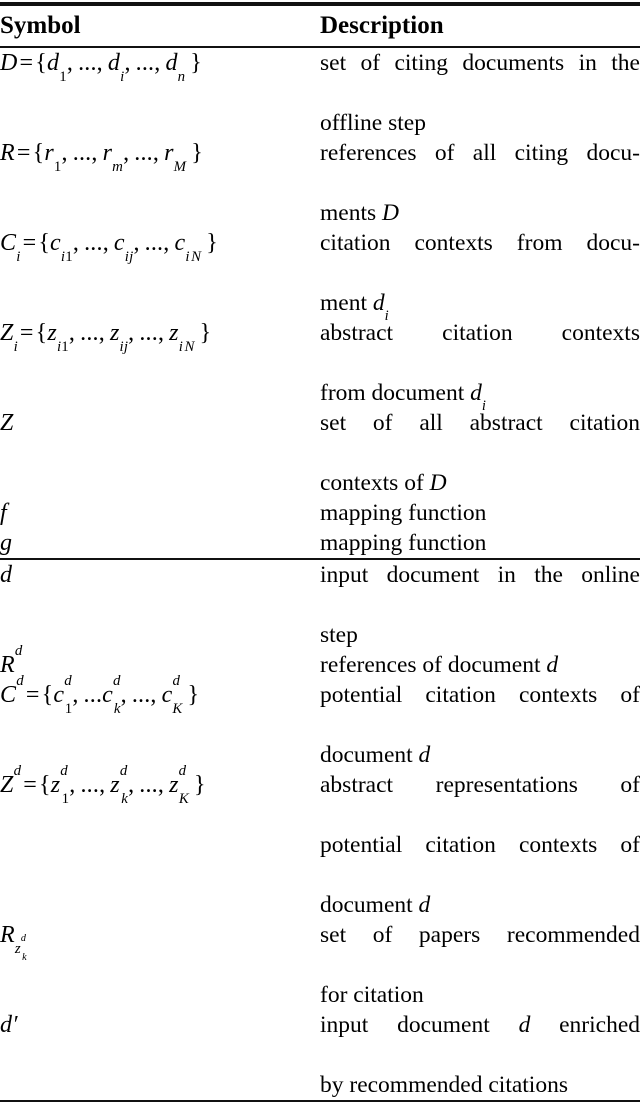 The image size is (640, 1102). What do you see at coordinates (480, 153) in the screenshot?
I see `desc-line: references of all citing docu-` at bounding box center [480, 153].